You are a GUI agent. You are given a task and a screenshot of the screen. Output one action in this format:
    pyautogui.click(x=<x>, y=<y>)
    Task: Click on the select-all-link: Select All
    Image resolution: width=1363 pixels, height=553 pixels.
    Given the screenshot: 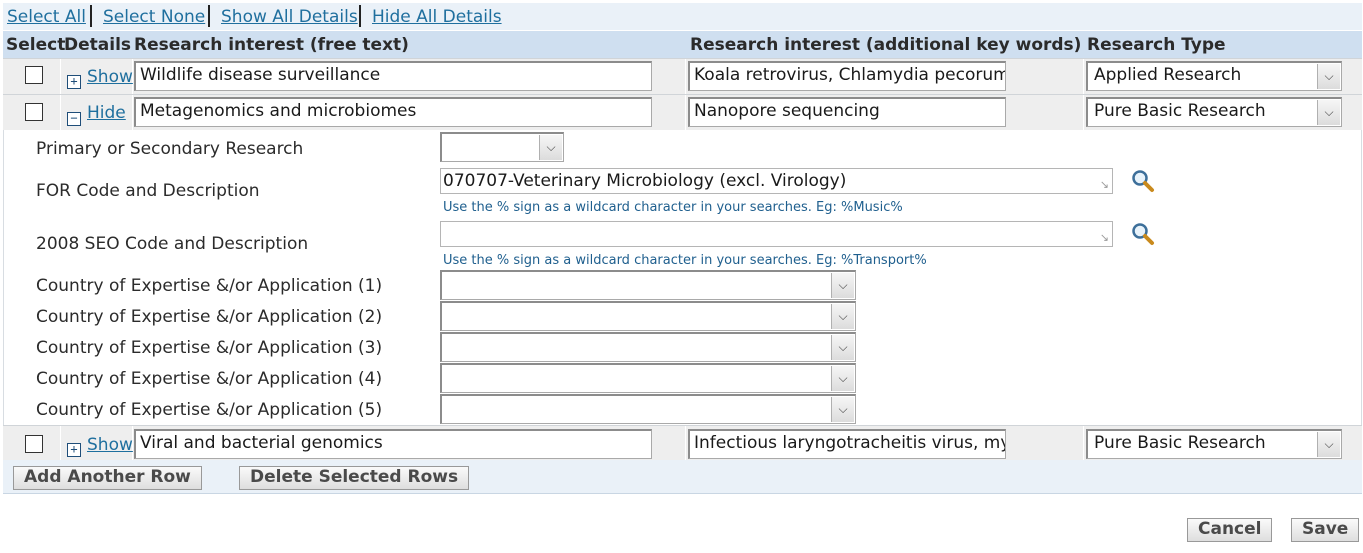 What is the action you would take?
    pyautogui.click(x=46, y=17)
    